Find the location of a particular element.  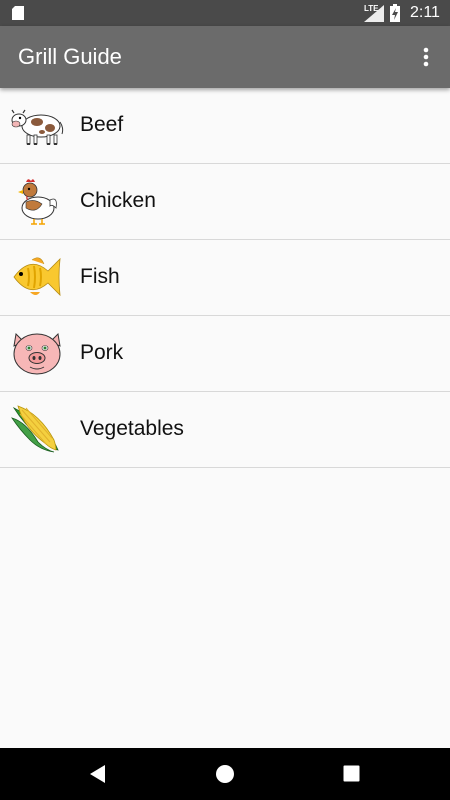

app-bar: Grill Guide is located at coordinates (225, 57).